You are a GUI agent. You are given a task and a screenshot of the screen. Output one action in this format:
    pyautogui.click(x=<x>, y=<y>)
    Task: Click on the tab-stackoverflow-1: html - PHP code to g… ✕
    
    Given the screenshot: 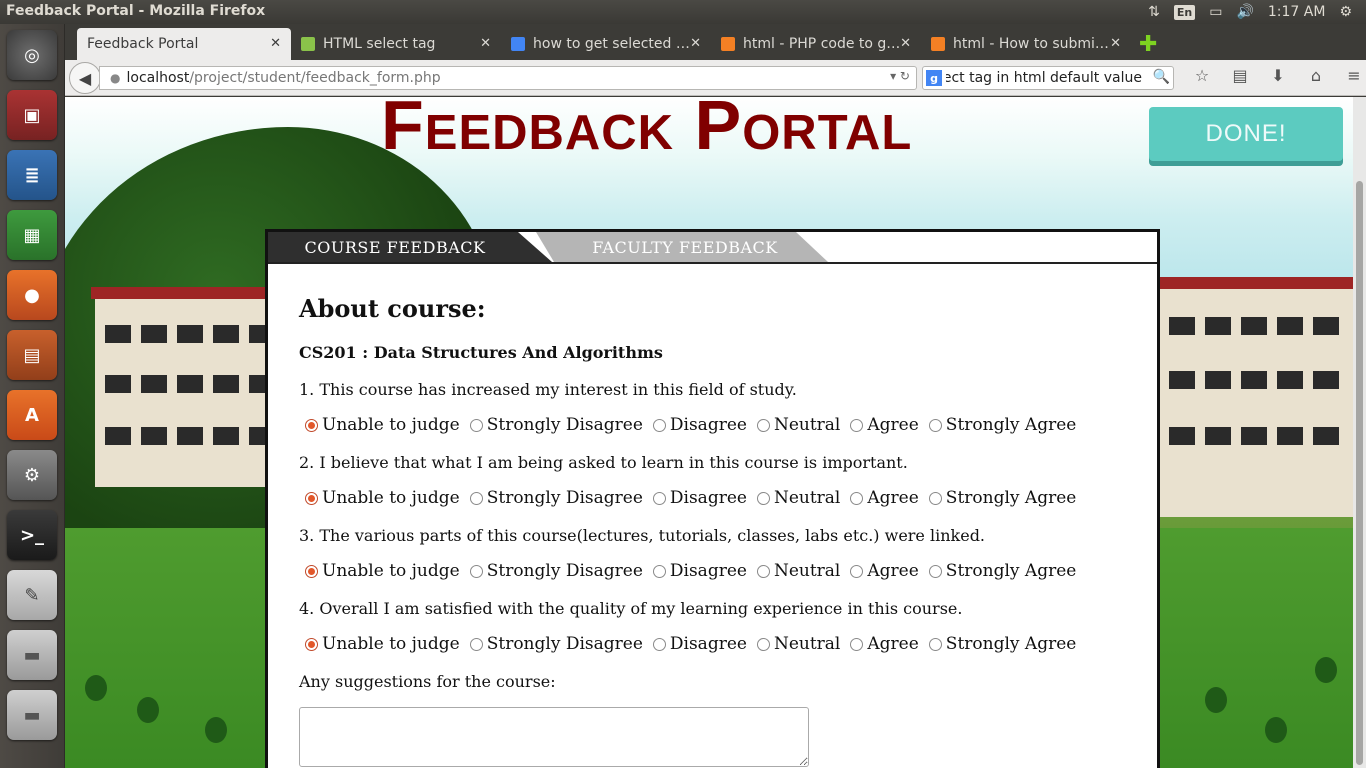 What is the action you would take?
    pyautogui.click(x=816, y=44)
    